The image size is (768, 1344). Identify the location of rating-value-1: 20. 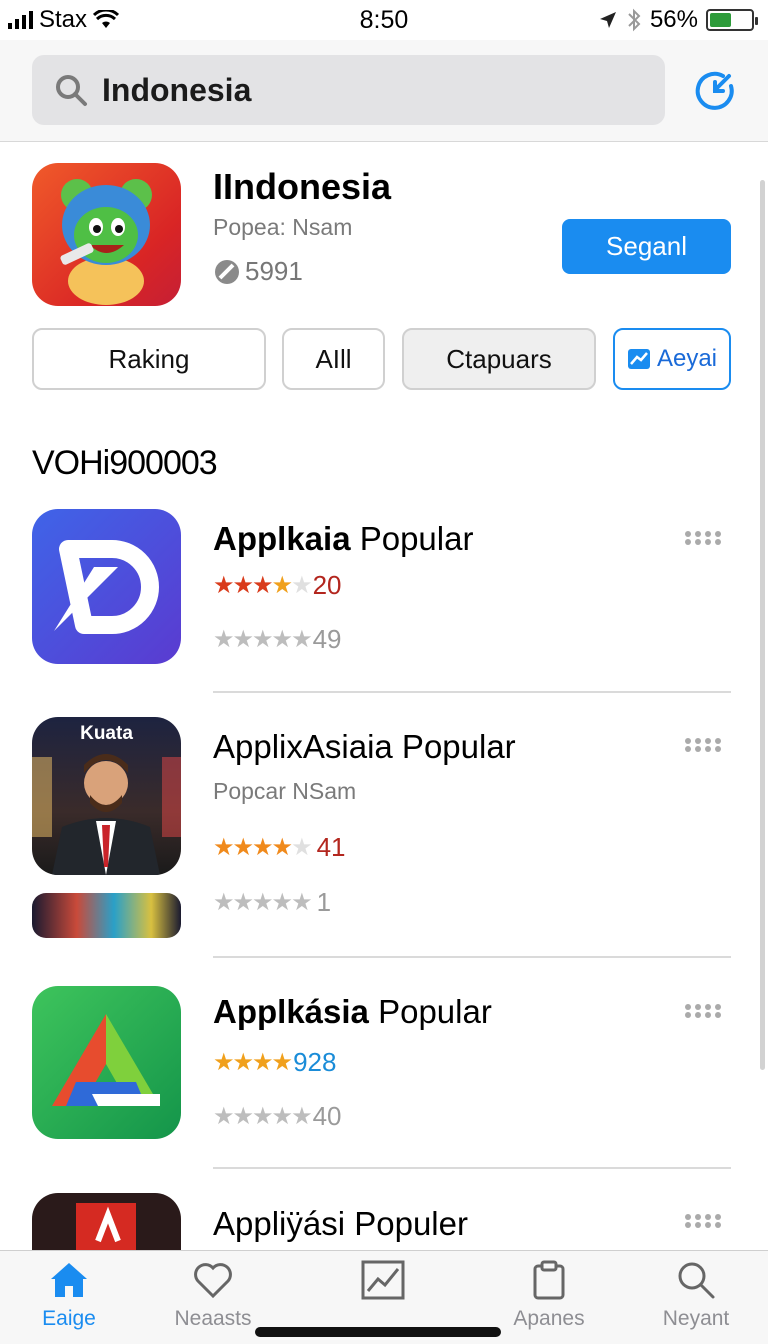
(327, 585).